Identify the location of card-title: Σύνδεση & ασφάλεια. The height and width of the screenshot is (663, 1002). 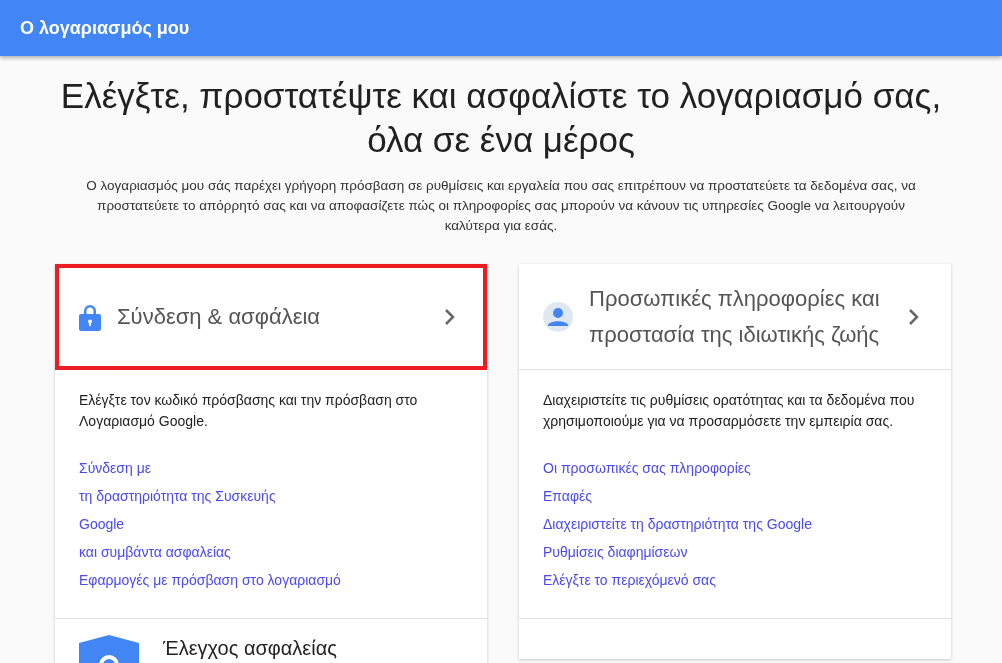
(219, 316).